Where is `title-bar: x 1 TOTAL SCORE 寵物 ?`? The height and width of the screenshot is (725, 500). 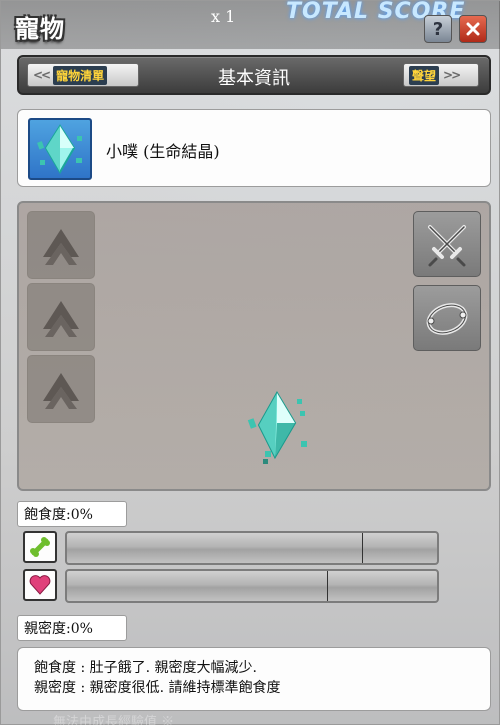
title-bar: x 1 TOTAL SCORE 寵物 ? is located at coordinates (250, 24).